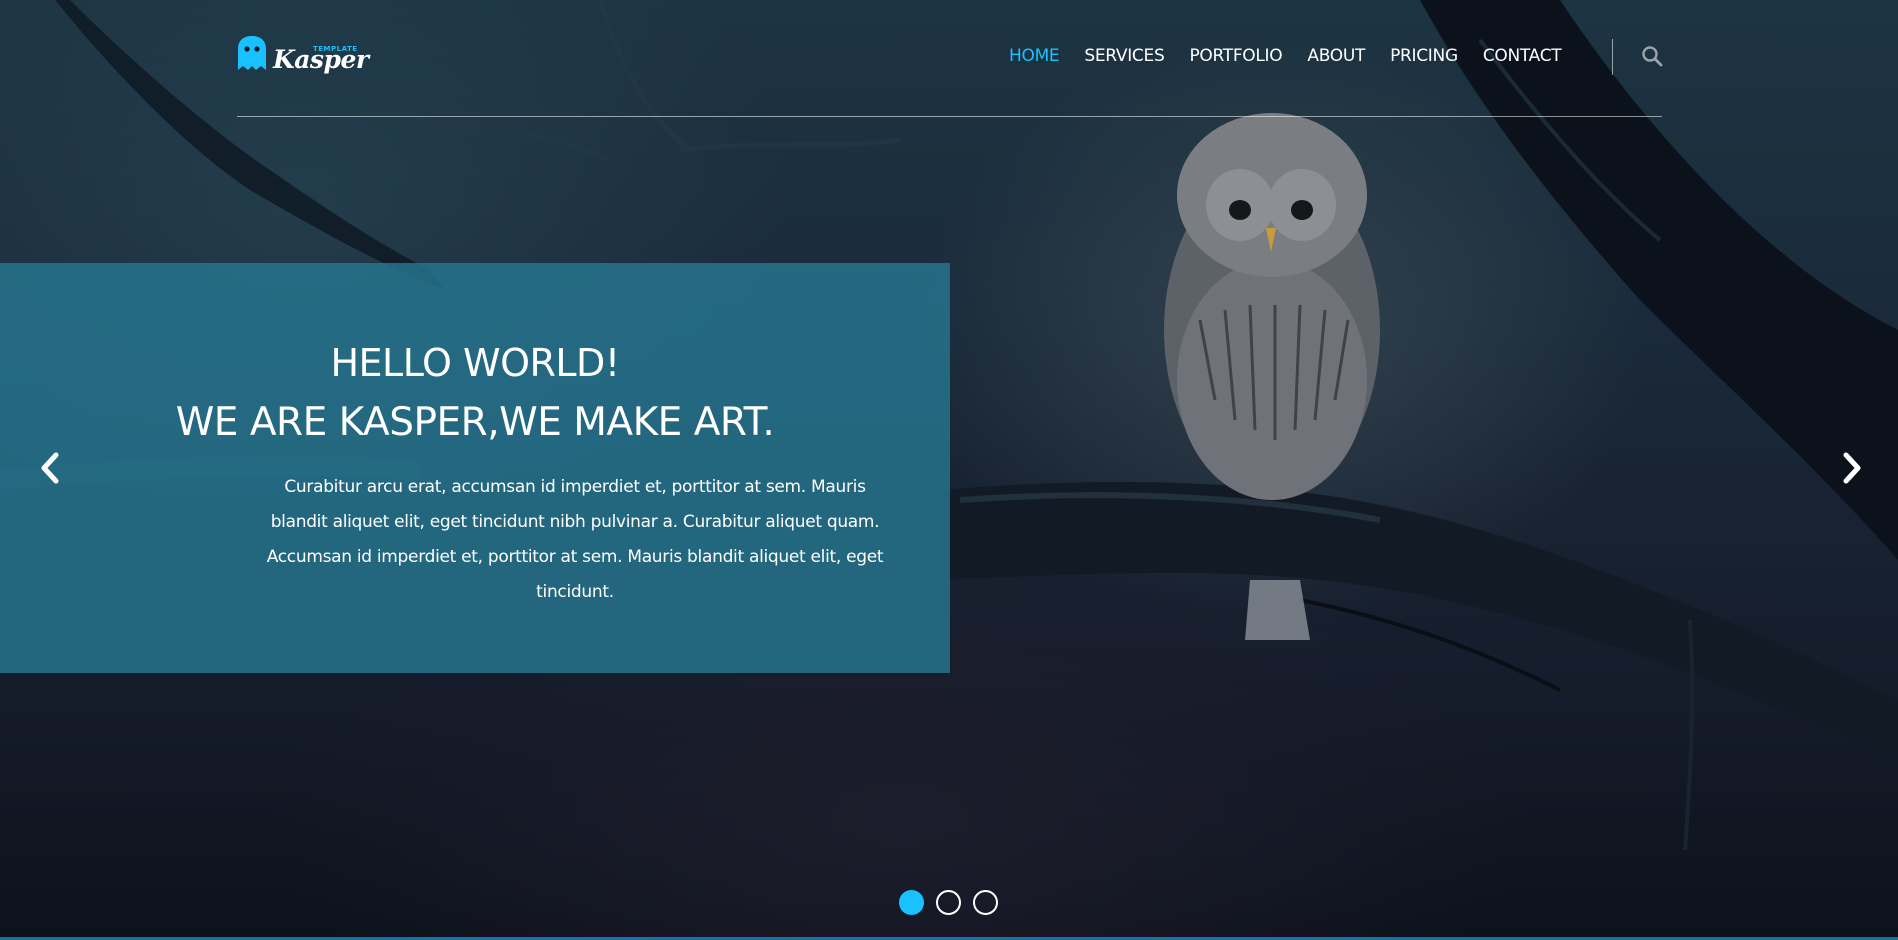  I want to click on nav-divider, so click(1612, 57).